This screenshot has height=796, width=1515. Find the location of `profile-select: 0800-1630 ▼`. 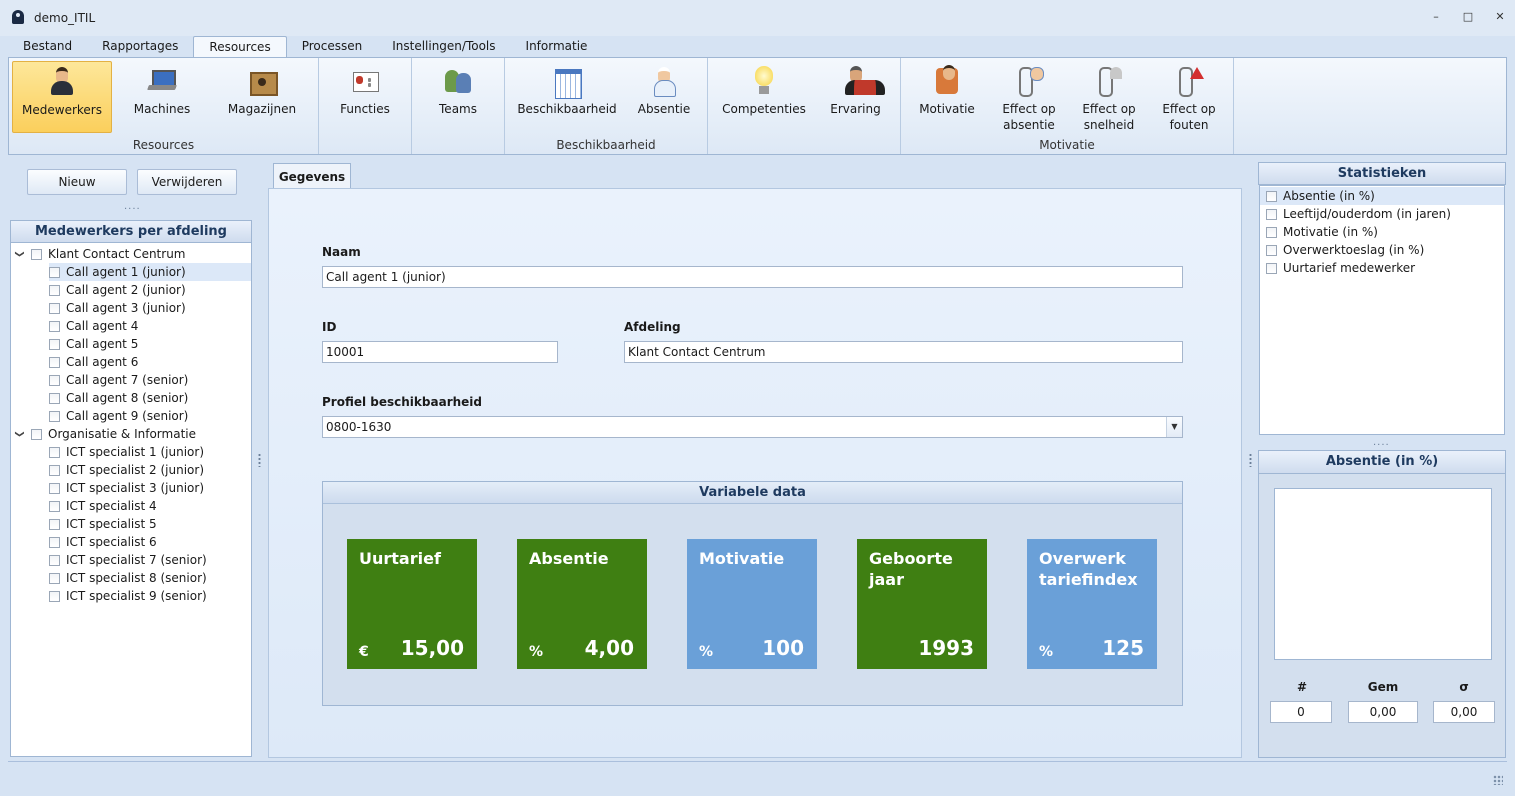

profile-select: 0800-1630 ▼ is located at coordinates (752, 427).